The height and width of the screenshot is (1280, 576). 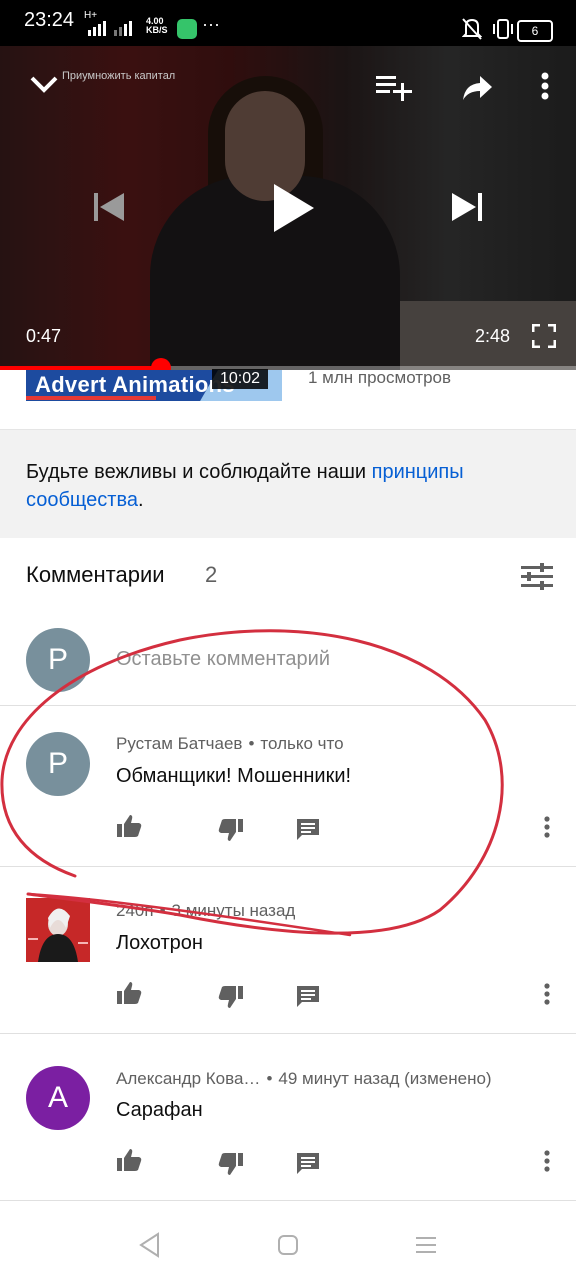 What do you see at coordinates (159, 943) in the screenshot?
I see `comment-text: Лохотрон` at bounding box center [159, 943].